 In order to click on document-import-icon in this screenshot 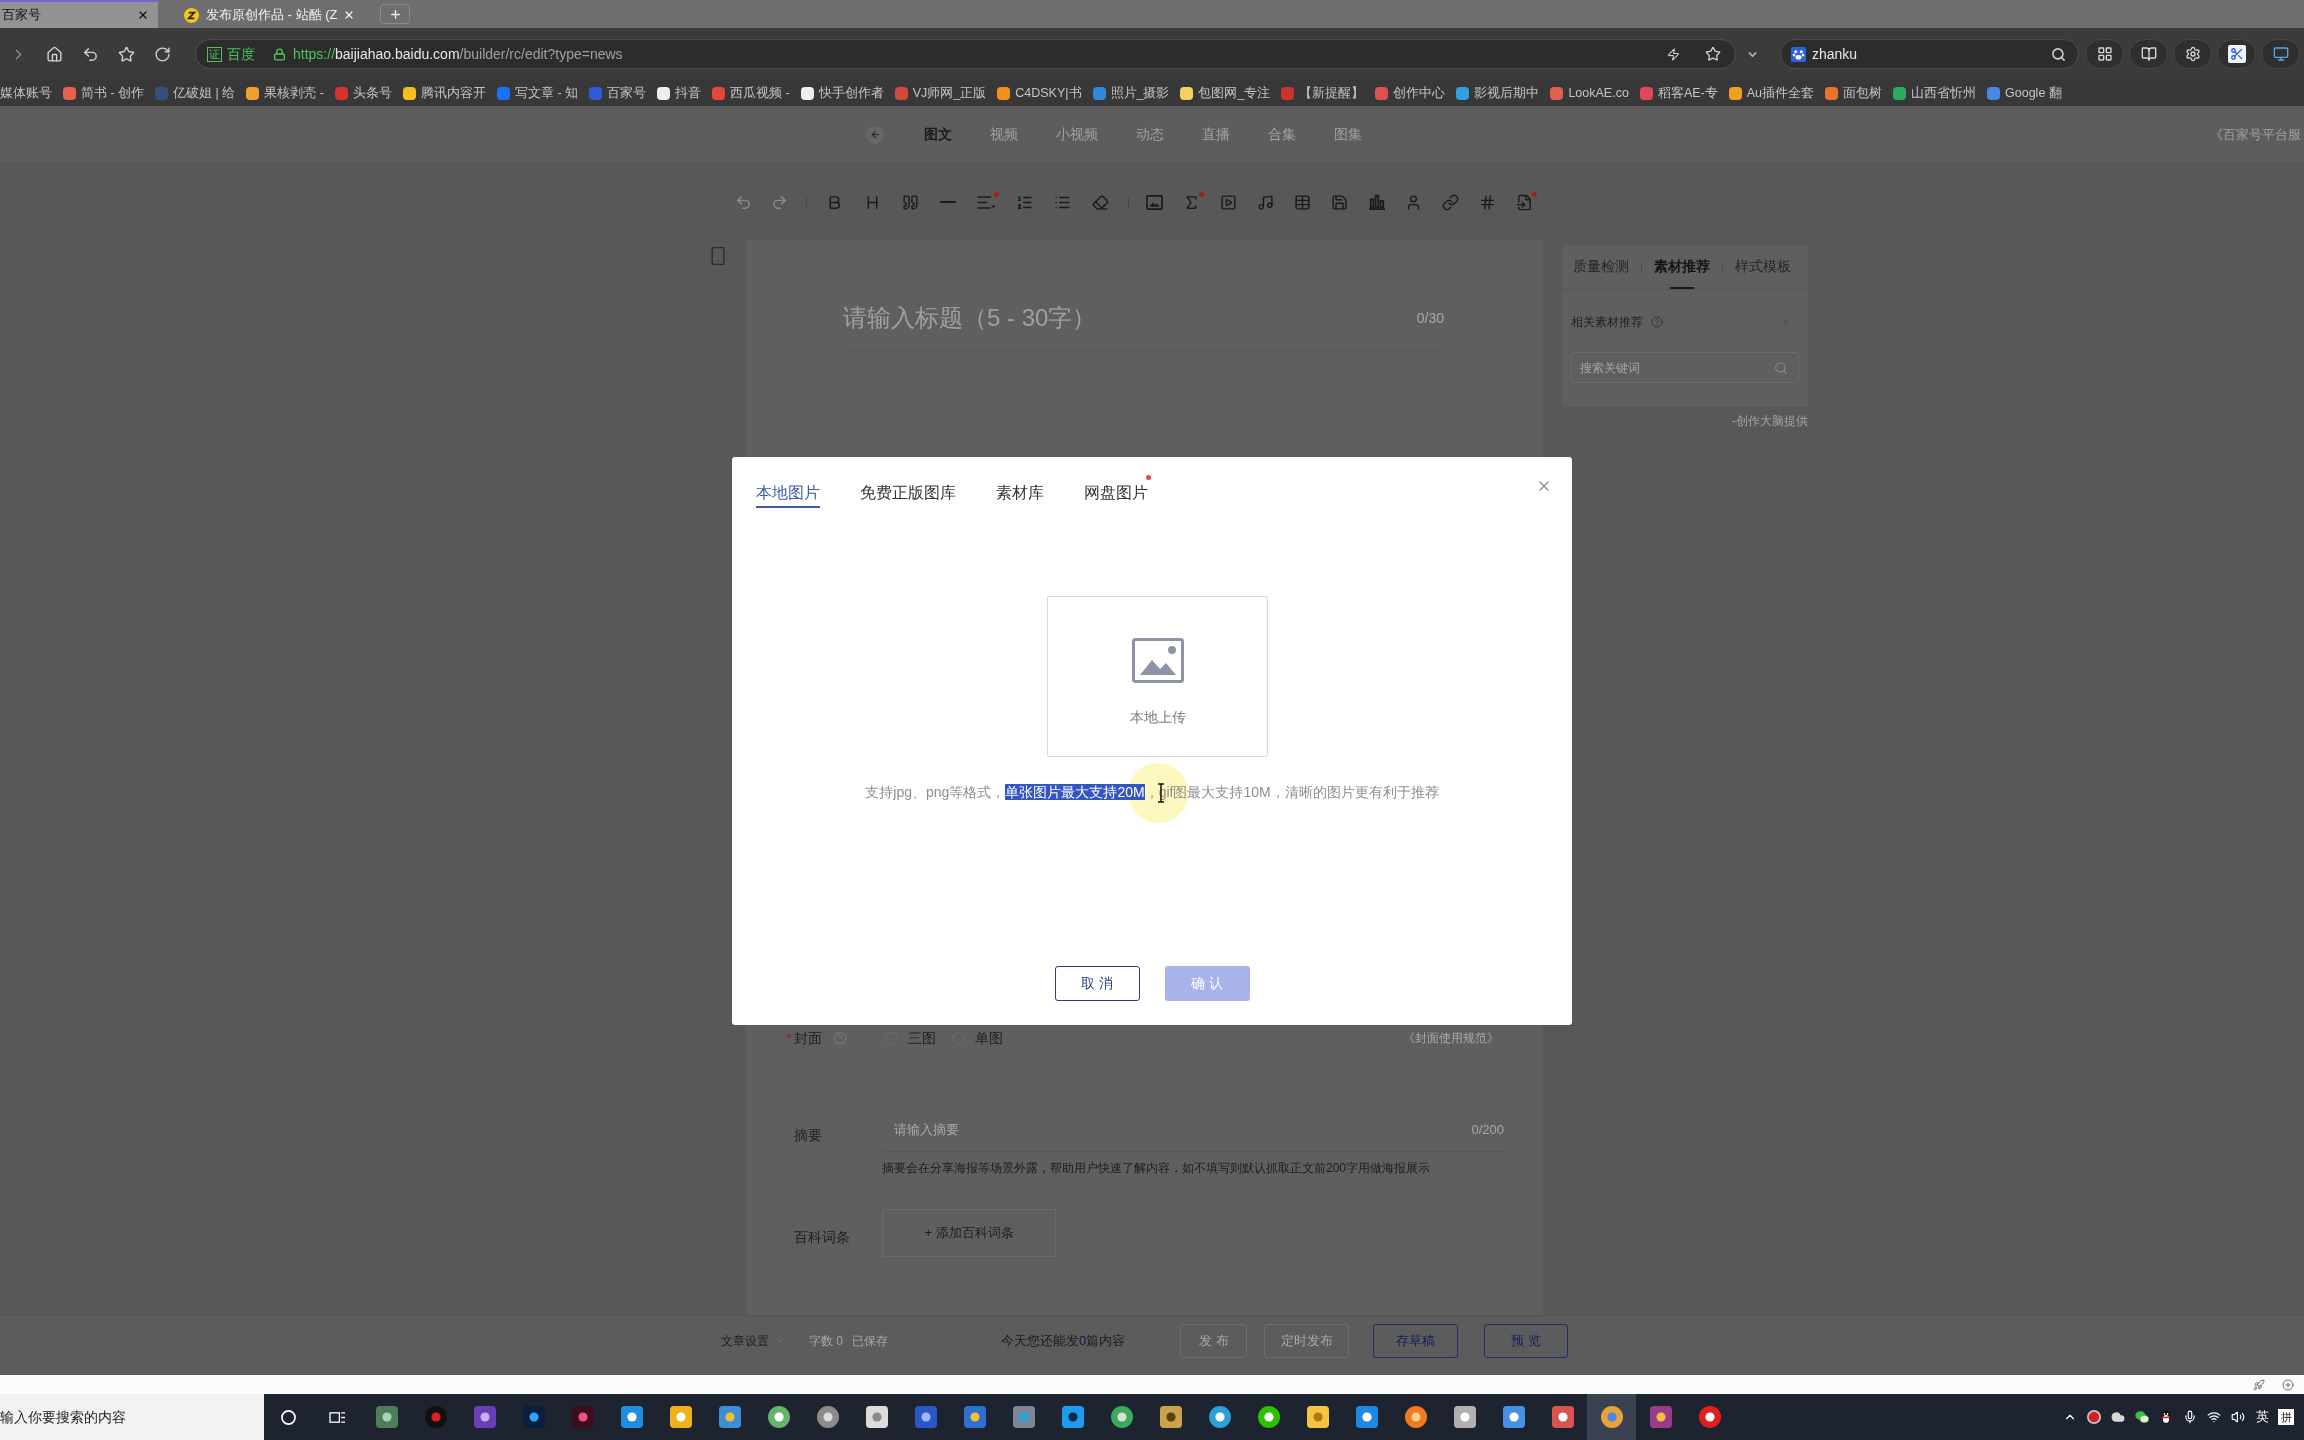, I will do `click(1524, 202)`.